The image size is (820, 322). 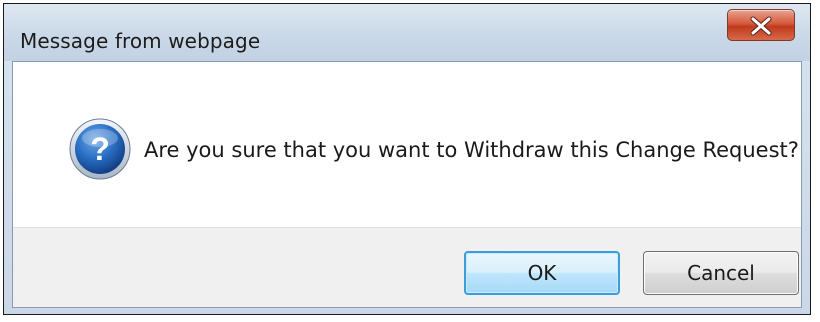 I want to click on cancel-button: Cancel, so click(x=721, y=273).